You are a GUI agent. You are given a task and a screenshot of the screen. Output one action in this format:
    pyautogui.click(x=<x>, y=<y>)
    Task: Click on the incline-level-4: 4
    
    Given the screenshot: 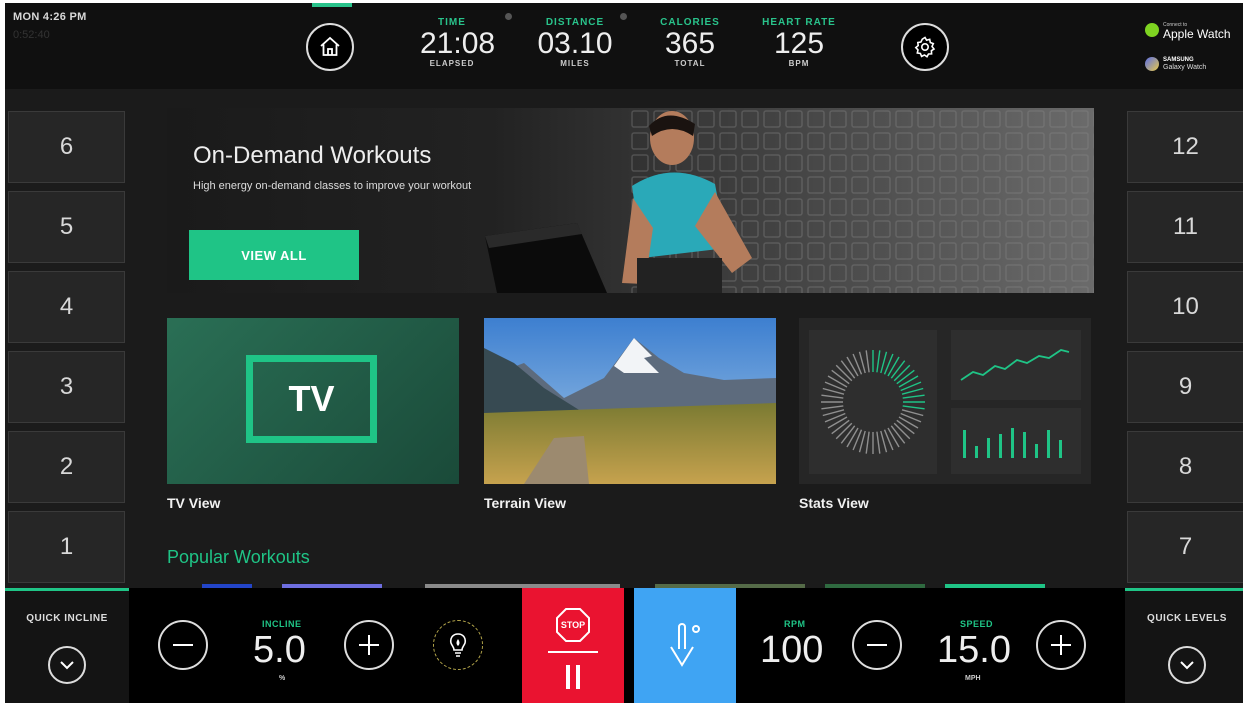 What is the action you would take?
    pyautogui.click(x=66, y=307)
    